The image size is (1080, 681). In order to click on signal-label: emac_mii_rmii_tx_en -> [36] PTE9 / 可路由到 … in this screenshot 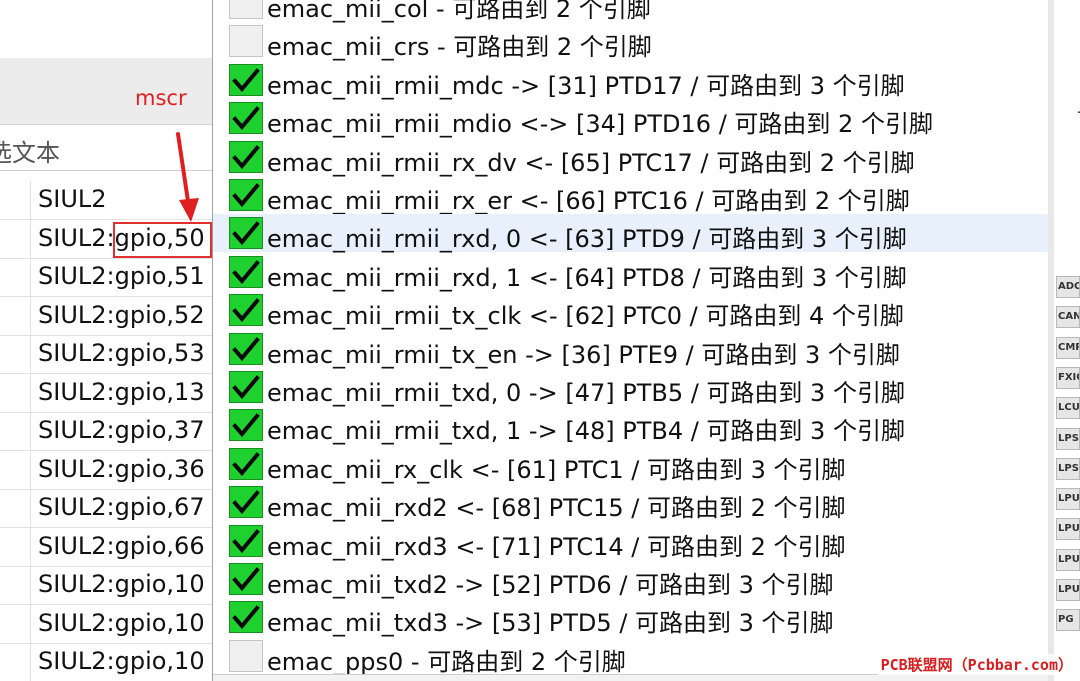, I will do `click(583, 354)`.